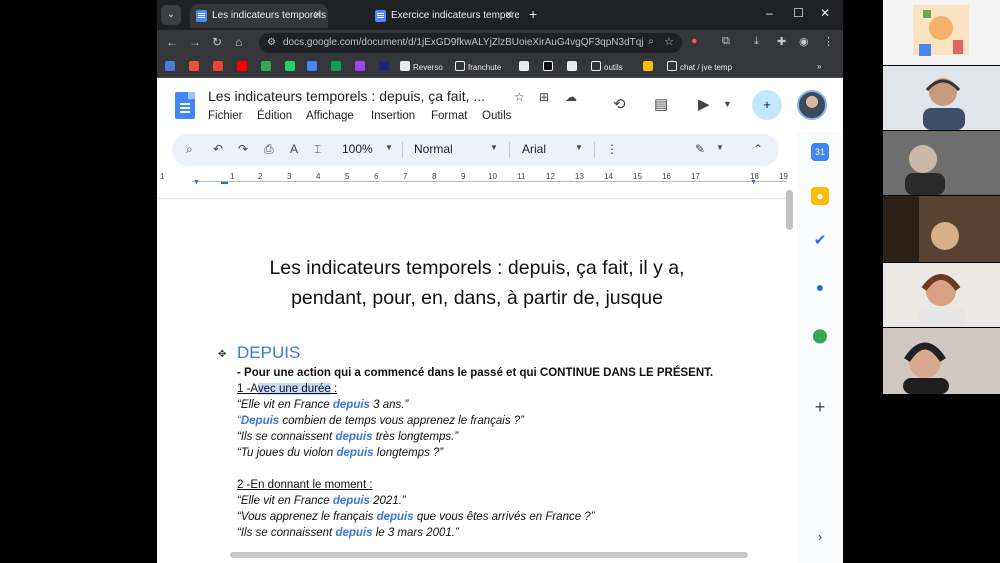  Describe the element at coordinates (769, 13) in the screenshot. I see `minimize-icon: –` at that location.